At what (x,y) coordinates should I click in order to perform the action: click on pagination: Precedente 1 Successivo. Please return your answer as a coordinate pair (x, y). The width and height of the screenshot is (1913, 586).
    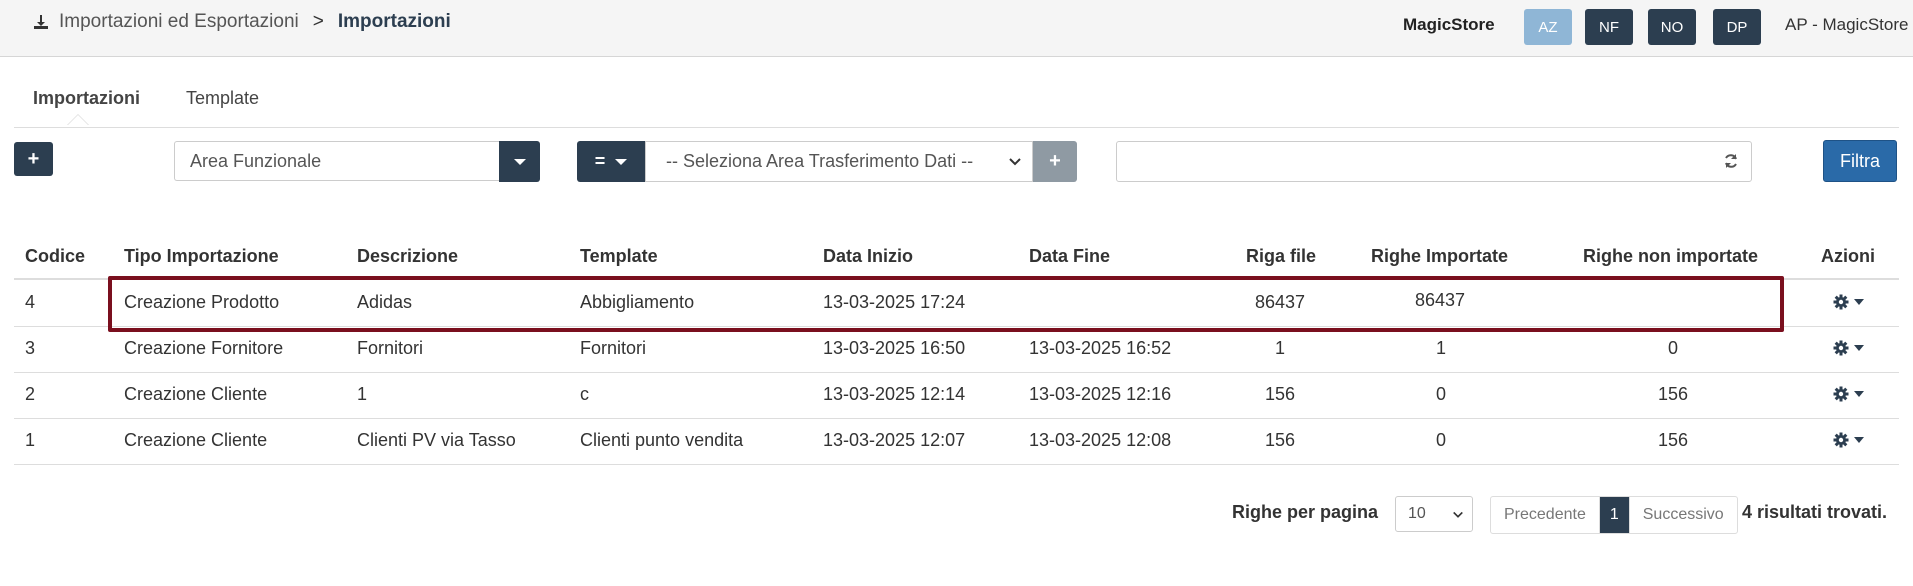
    Looking at the image, I should click on (1614, 515).